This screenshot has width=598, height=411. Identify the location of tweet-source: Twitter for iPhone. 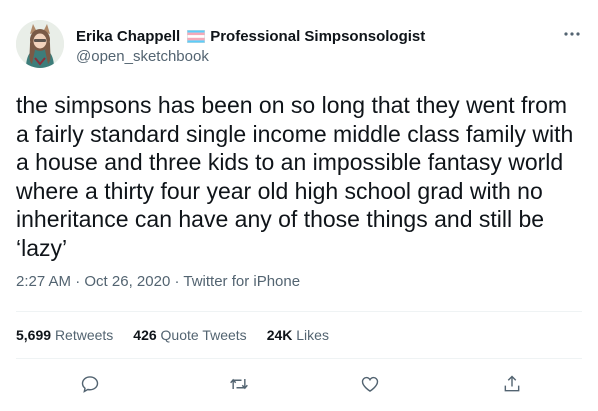
(241, 281).